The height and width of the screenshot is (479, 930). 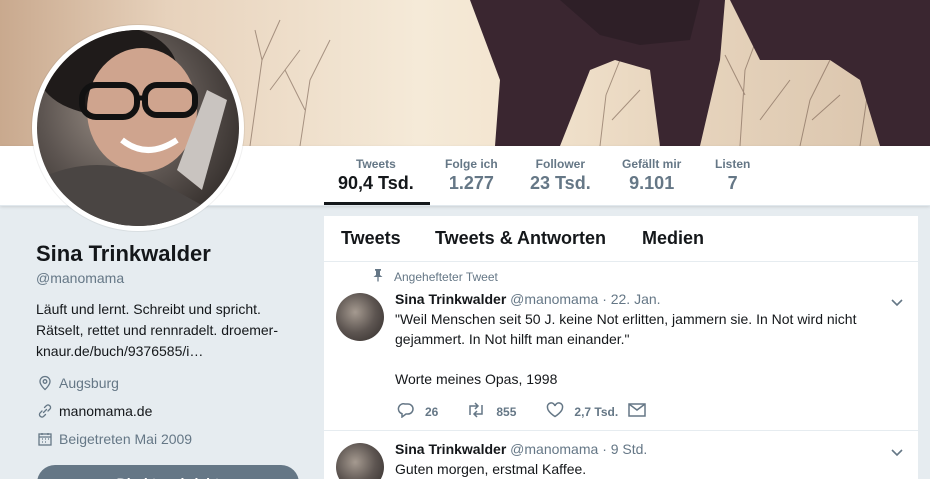 What do you see at coordinates (105, 411) in the screenshot?
I see `website-link: manomama.de` at bounding box center [105, 411].